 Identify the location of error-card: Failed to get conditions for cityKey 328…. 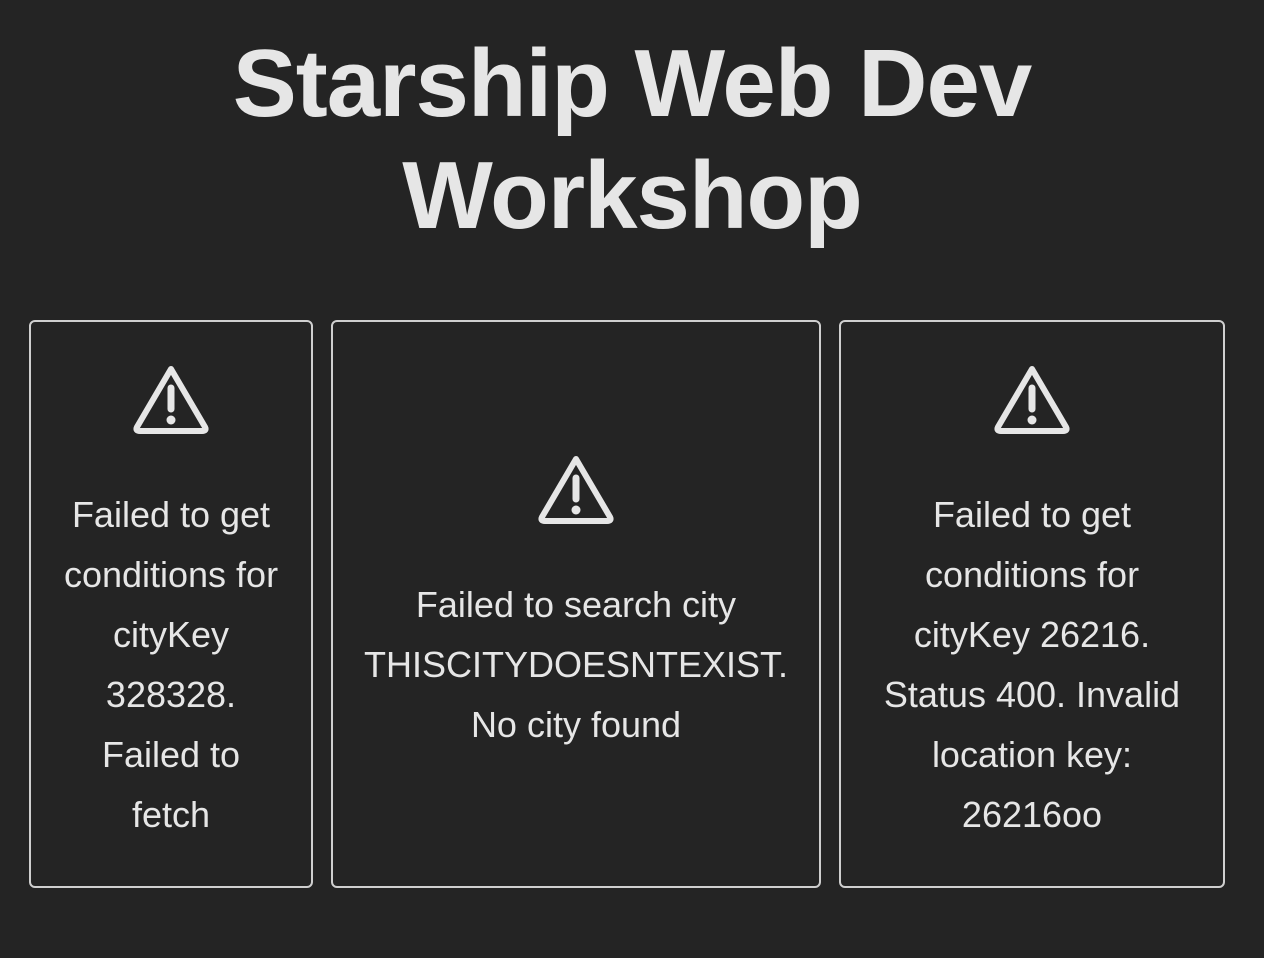
(171, 604).